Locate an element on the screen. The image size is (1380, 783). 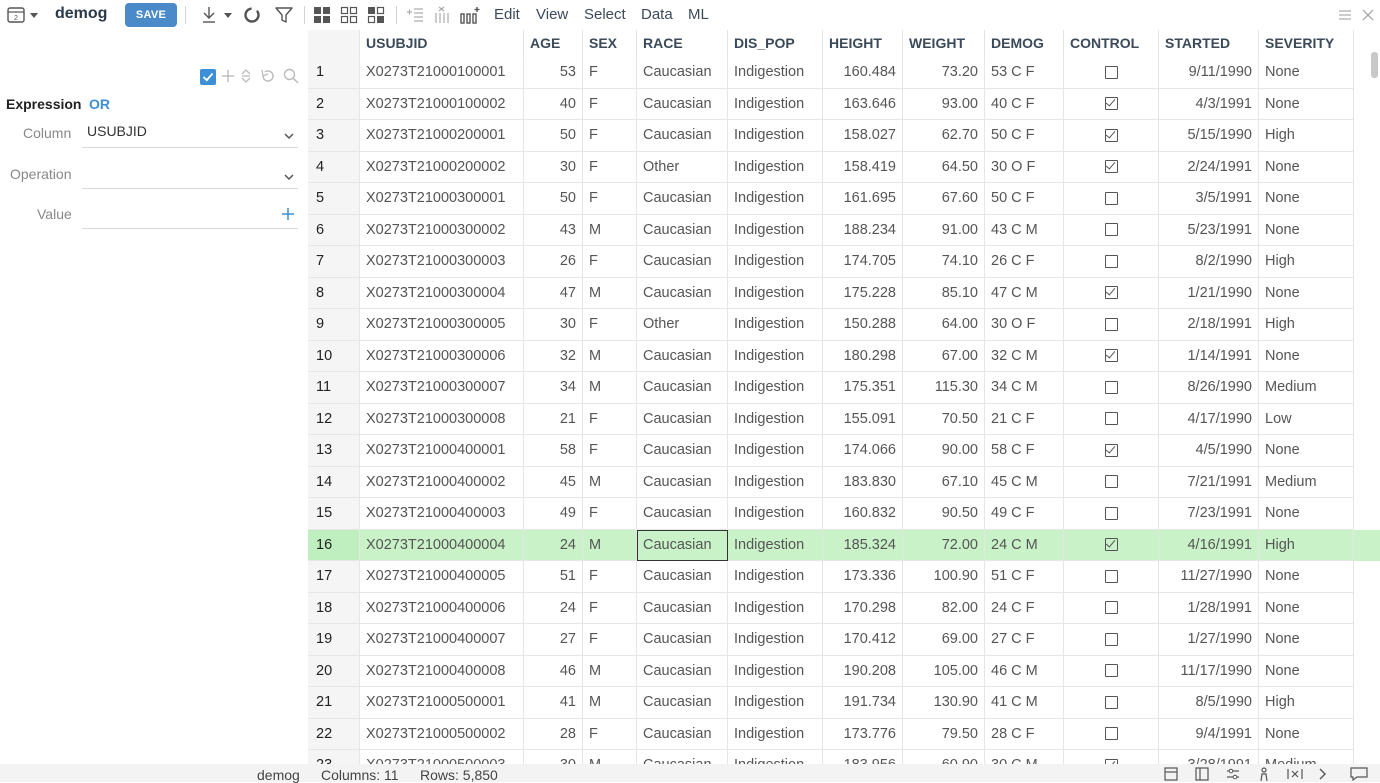
cell-usubjid: X0273T21000300004 is located at coordinates (442, 293).